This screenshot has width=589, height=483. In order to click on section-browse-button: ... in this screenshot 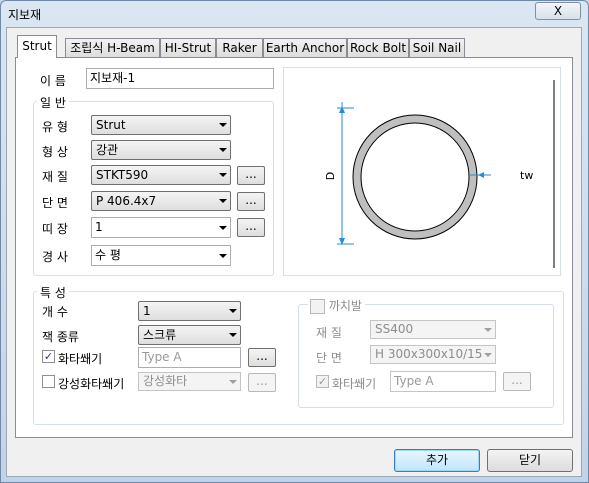, I will do `click(251, 201)`.